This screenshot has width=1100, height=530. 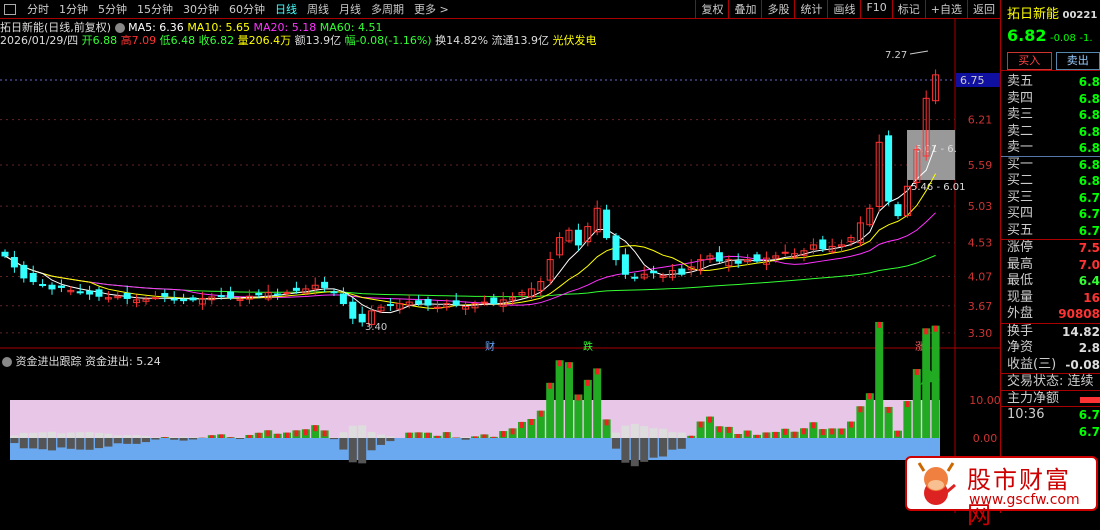 What do you see at coordinates (1050, 214) in the screenshot?
I see `quote-row: 买四6.7` at bounding box center [1050, 214].